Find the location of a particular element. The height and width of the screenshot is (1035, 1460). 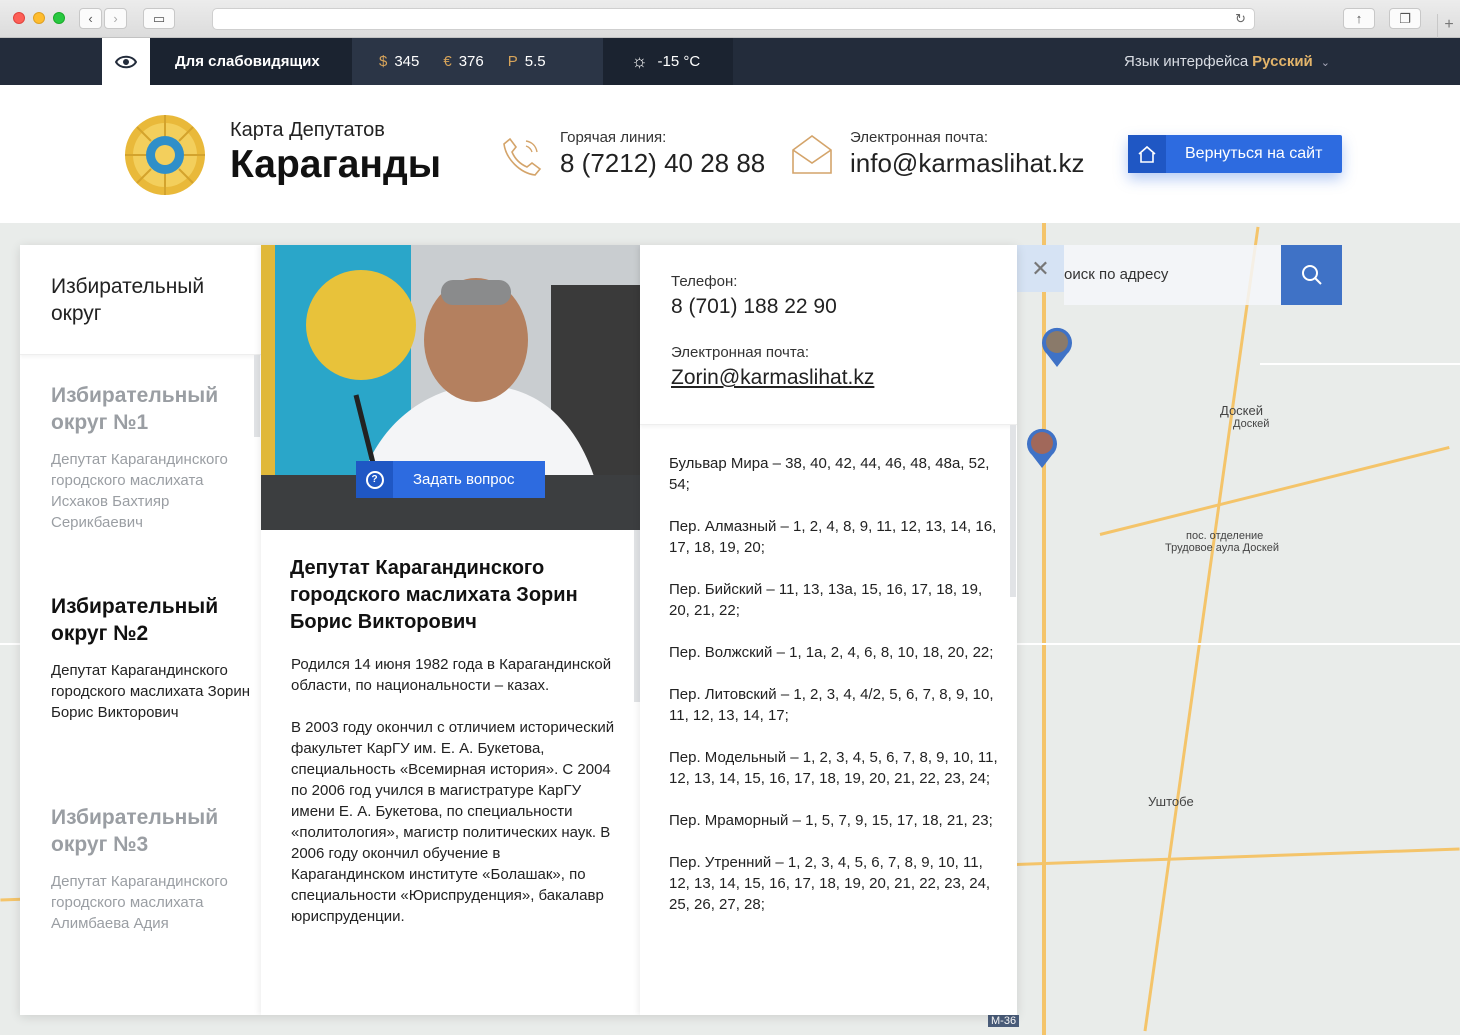

deputy-photo: ? Задать вопрос is located at coordinates (450, 387).